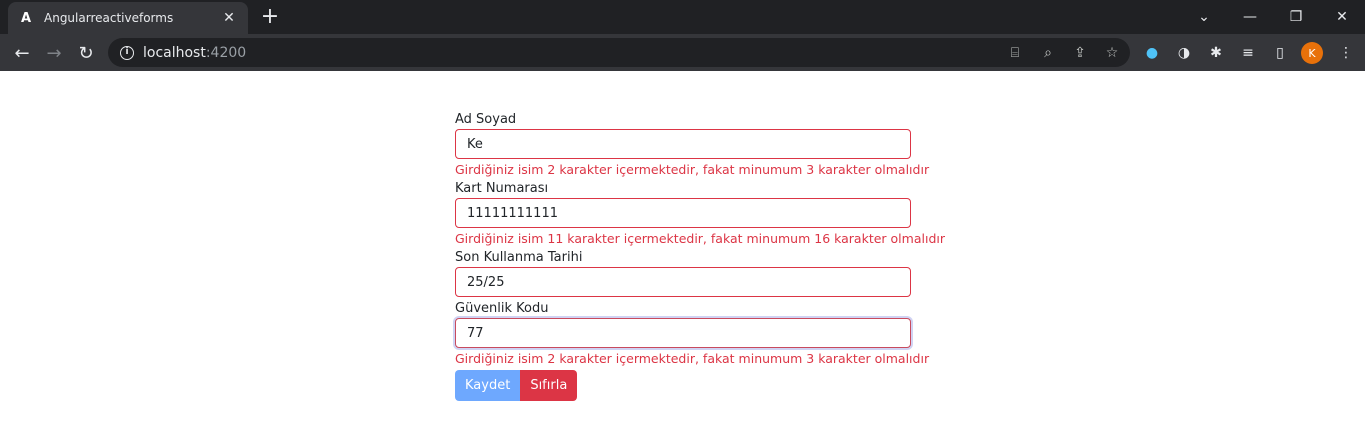 The width and height of the screenshot is (1365, 437). What do you see at coordinates (1112, 53) in the screenshot?
I see `bookmark-star-icon: ☆` at bounding box center [1112, 53].